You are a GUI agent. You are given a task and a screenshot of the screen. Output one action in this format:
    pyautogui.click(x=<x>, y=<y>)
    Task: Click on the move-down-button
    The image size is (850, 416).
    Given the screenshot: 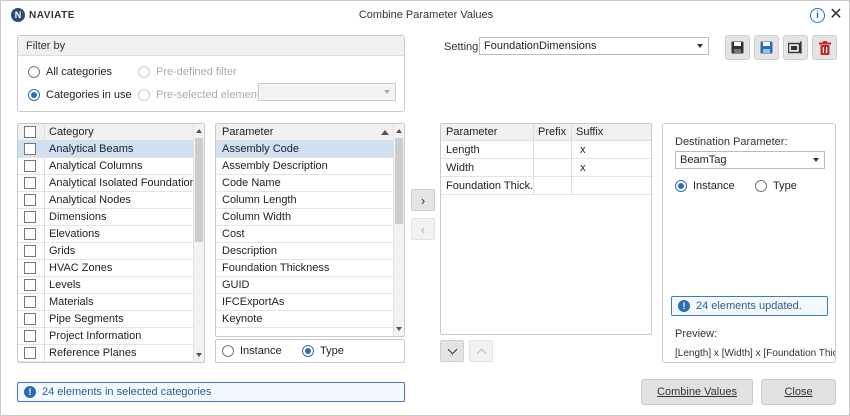 What is the action you would take?
    pyautogui.click(x=452, y=351)
    